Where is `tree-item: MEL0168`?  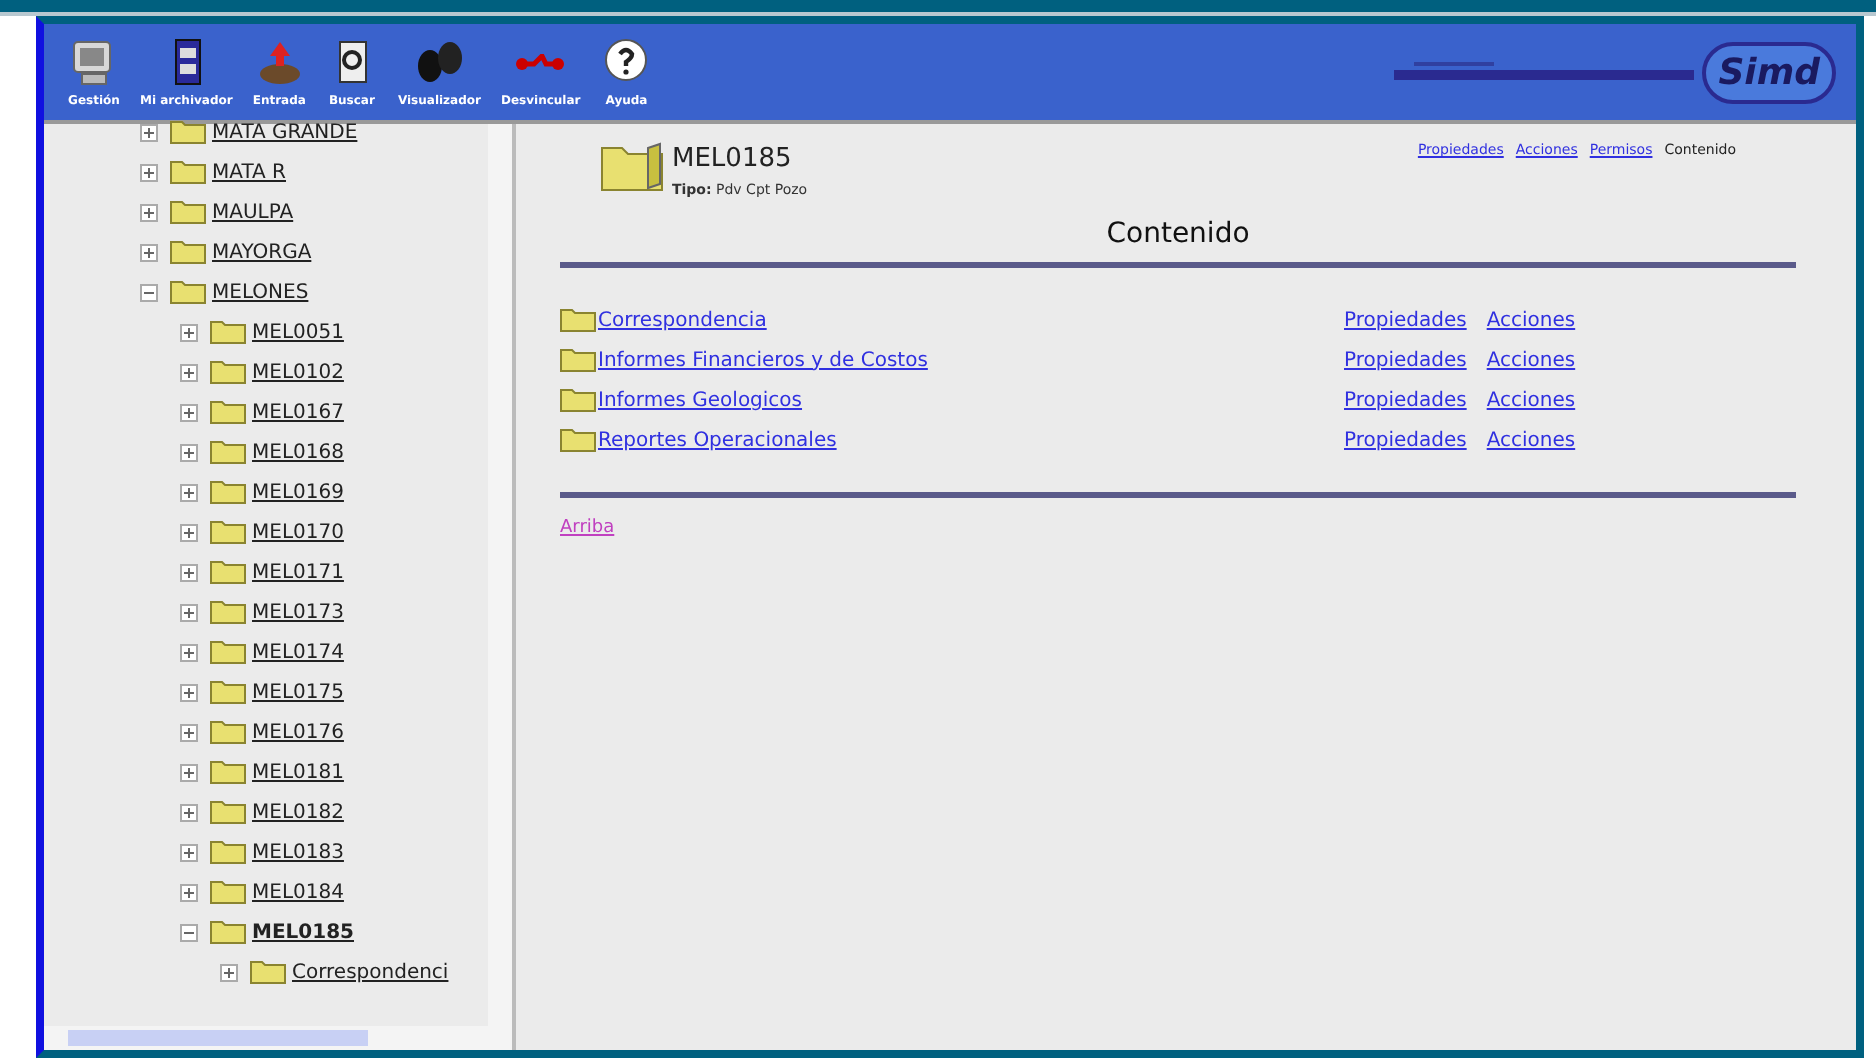 tree-item: MEL0168 is located at coordinates (298, 452).